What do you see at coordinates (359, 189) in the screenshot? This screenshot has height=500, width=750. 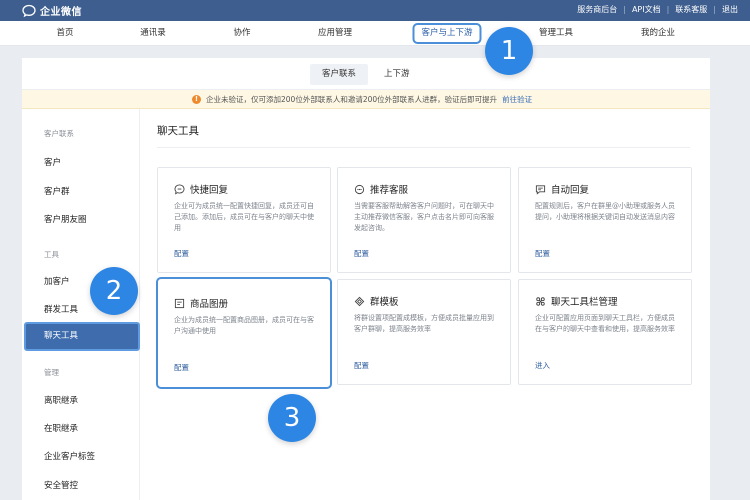 I see `customer-service-icon` at bounding box center [359, 189].